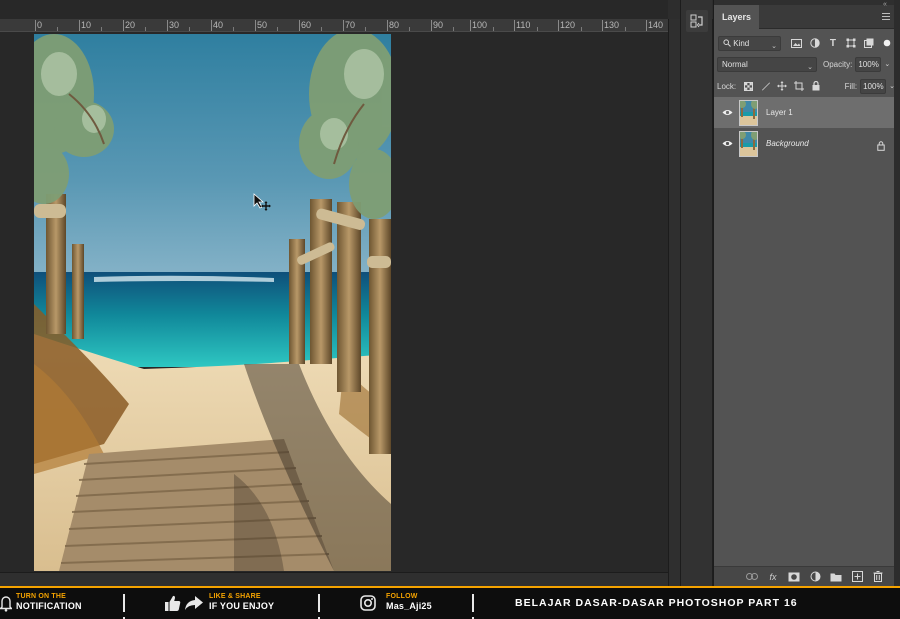  Describe the element at coordinates (869, 43) in the screenshot. I see `smart-object-filter-icon` at that location.